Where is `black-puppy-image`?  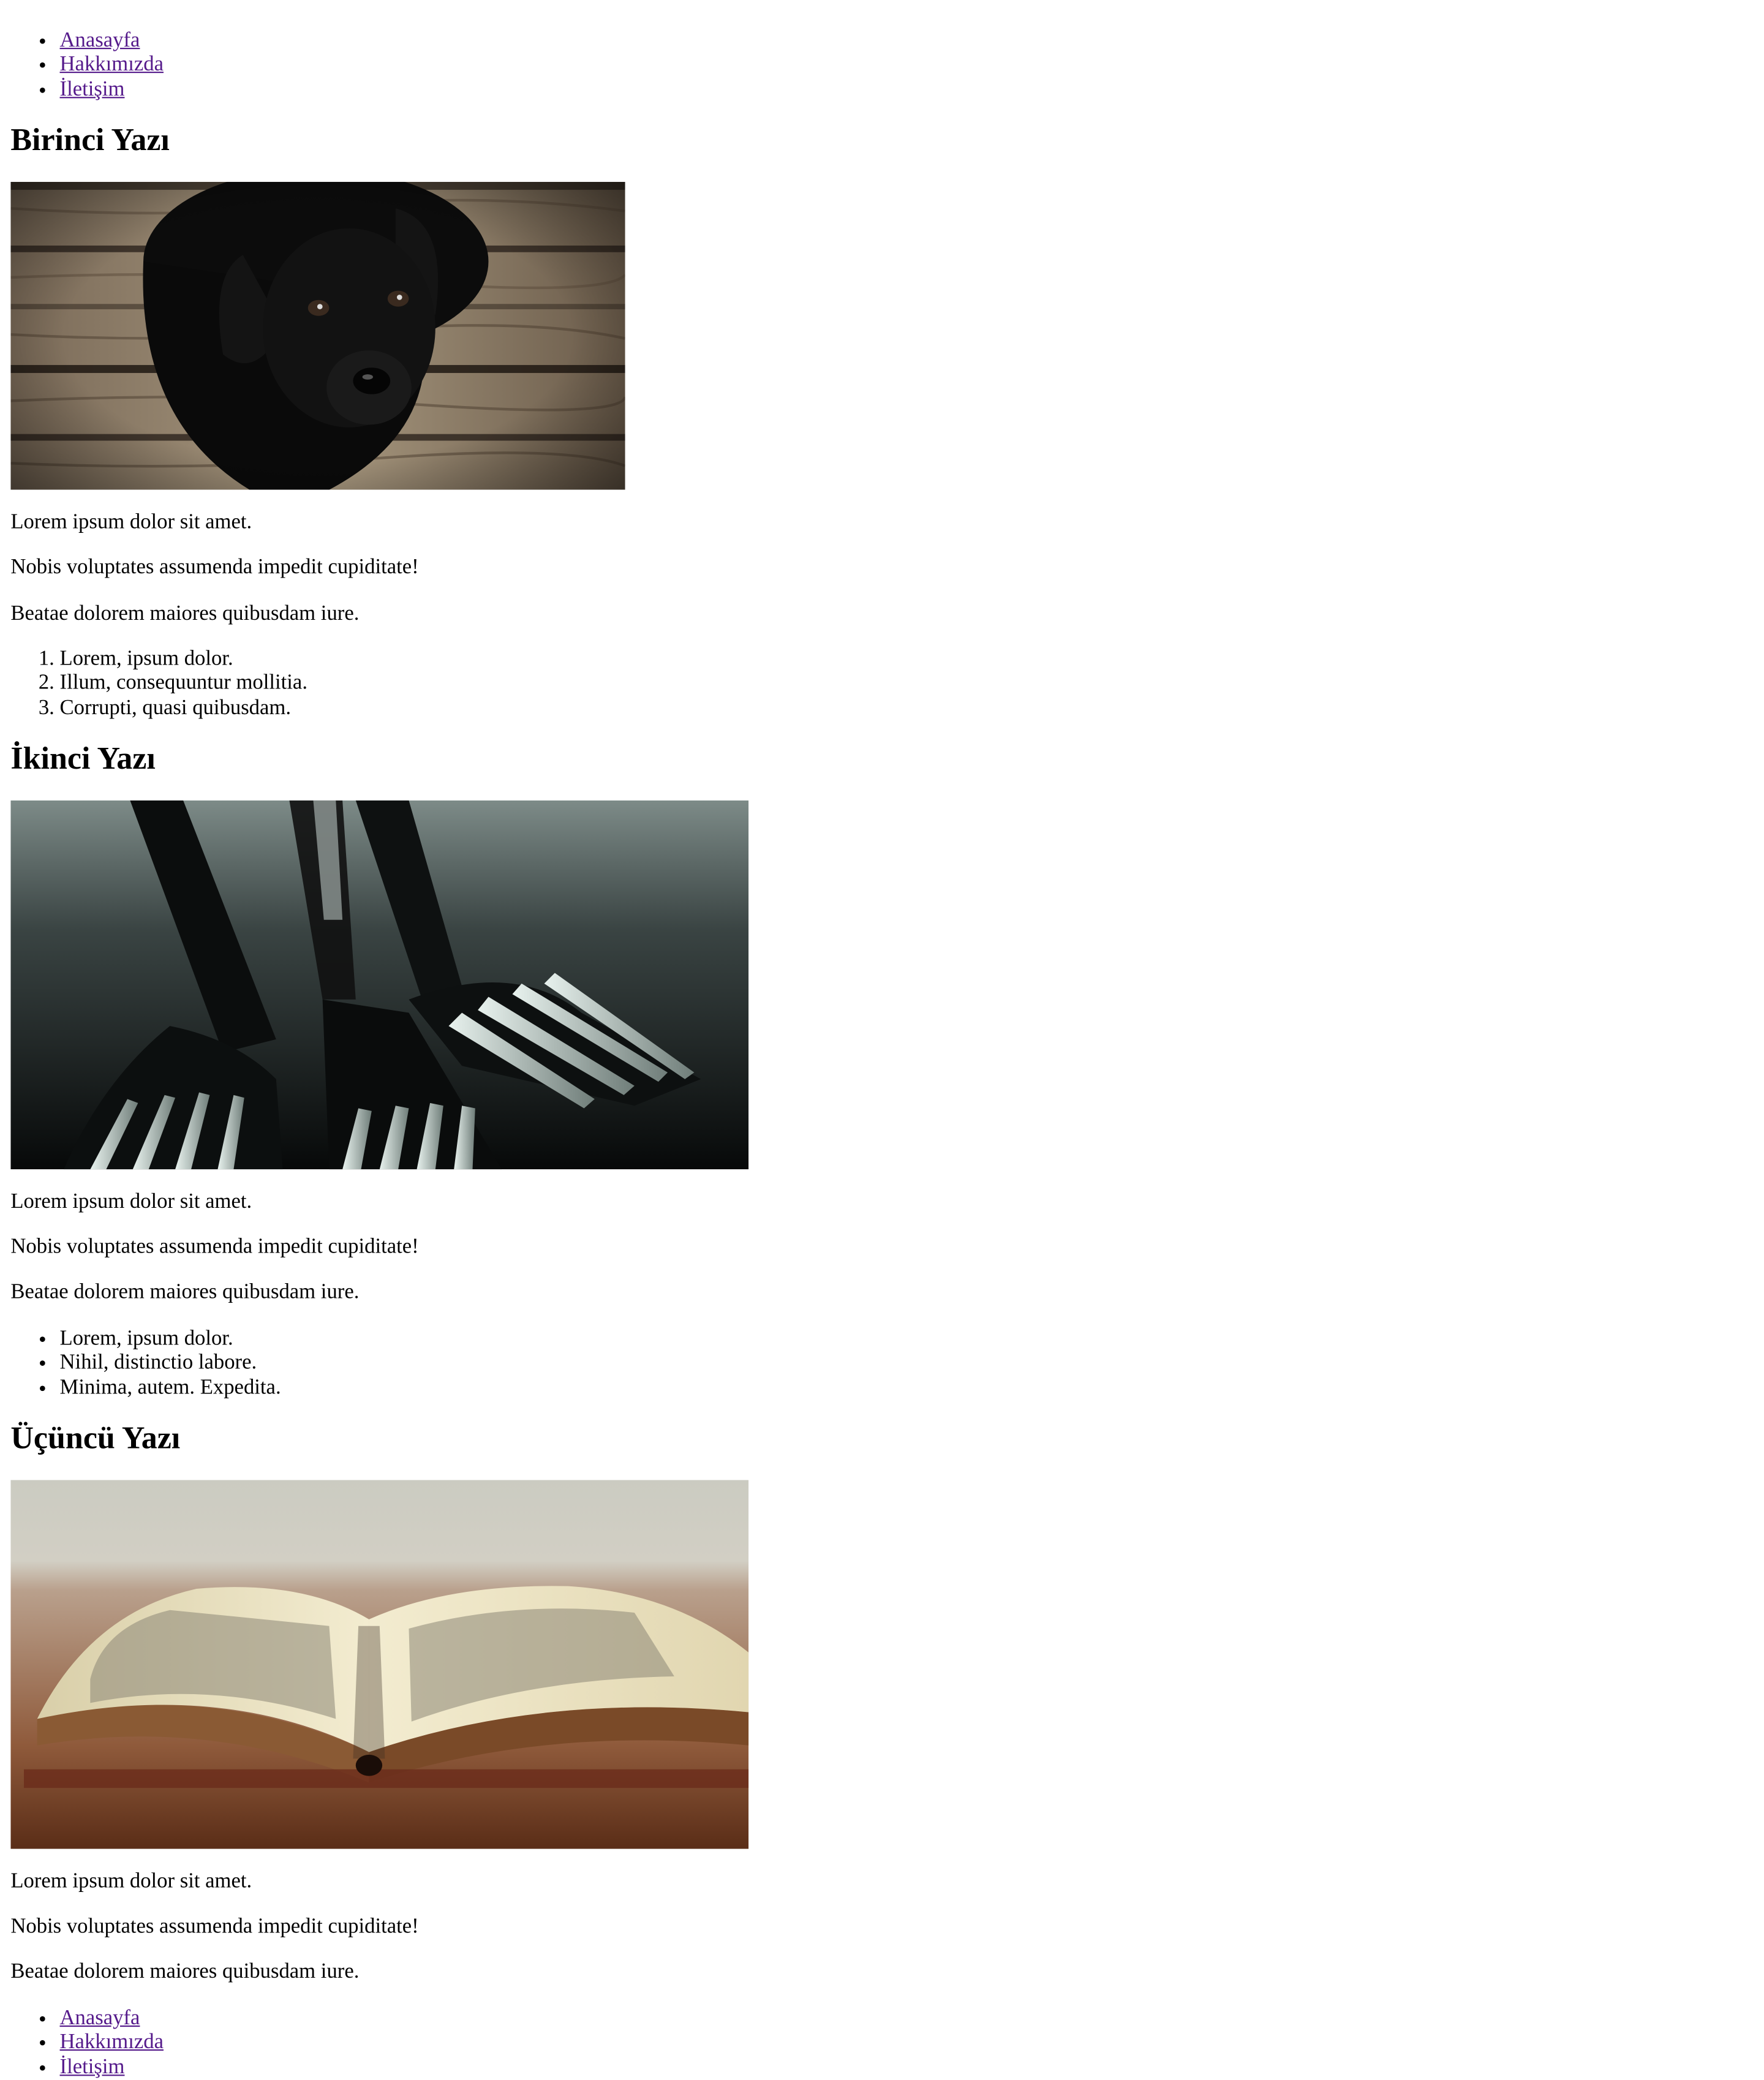 black-puppy-image is located at coordinates (318, 335).